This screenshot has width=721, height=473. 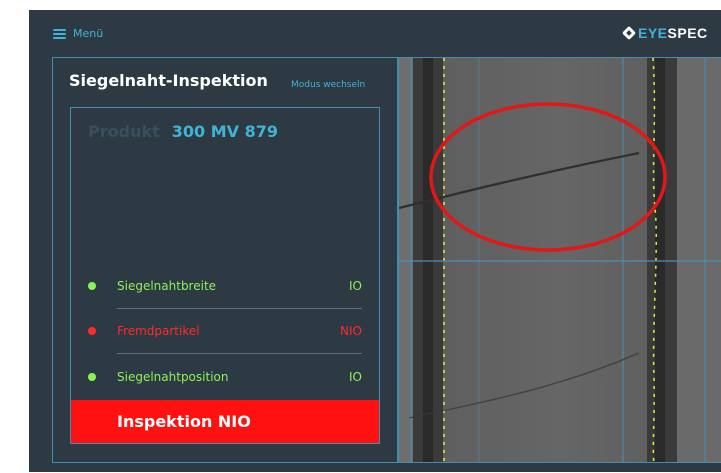 What do you see at coordinates (225, 331) in the screenshot?
I see `check-row-fremdpartikel: Fremdpartikel NIO` at bounding box center [225, 331].